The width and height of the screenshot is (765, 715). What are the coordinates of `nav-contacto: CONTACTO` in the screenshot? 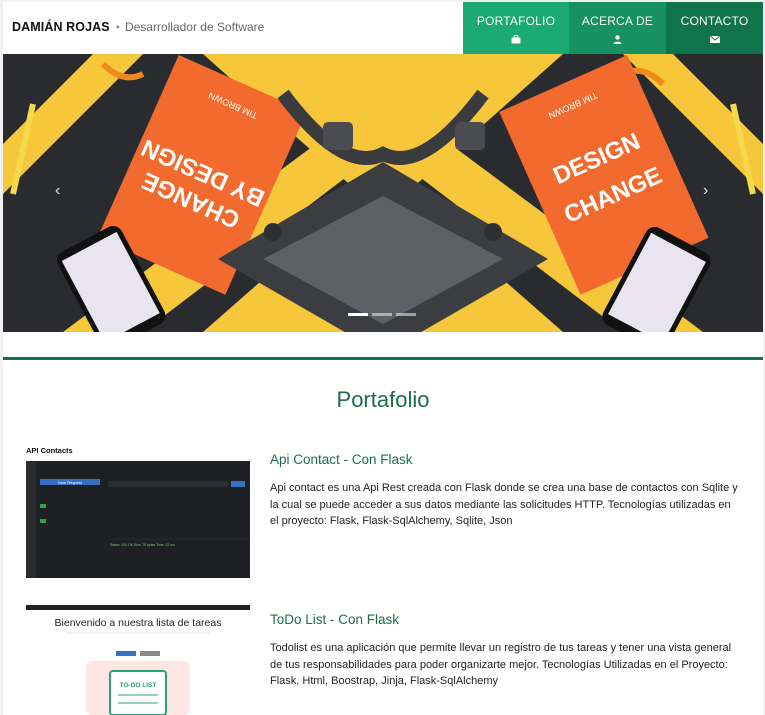 It's located at (714, 28).